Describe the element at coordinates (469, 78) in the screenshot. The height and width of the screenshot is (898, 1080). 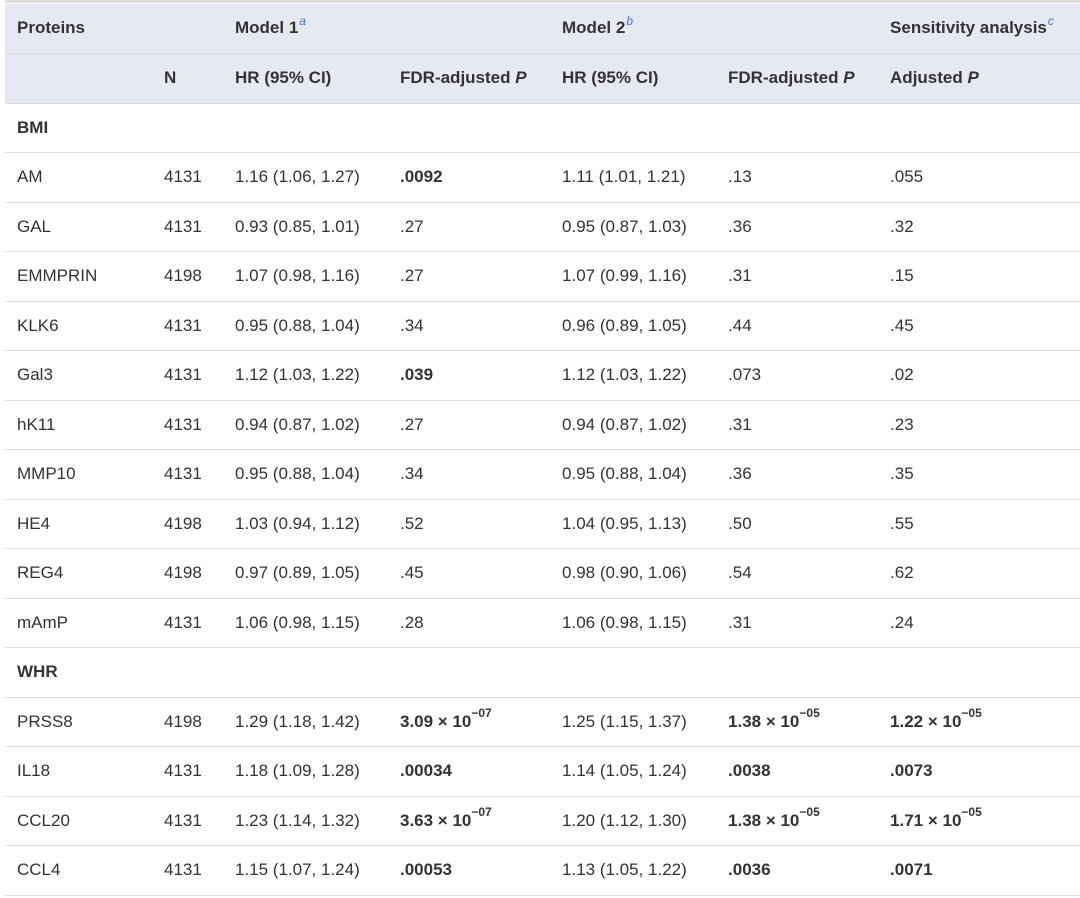
I see `header-fdr-model-1: FDR-adjusted P` at that location.